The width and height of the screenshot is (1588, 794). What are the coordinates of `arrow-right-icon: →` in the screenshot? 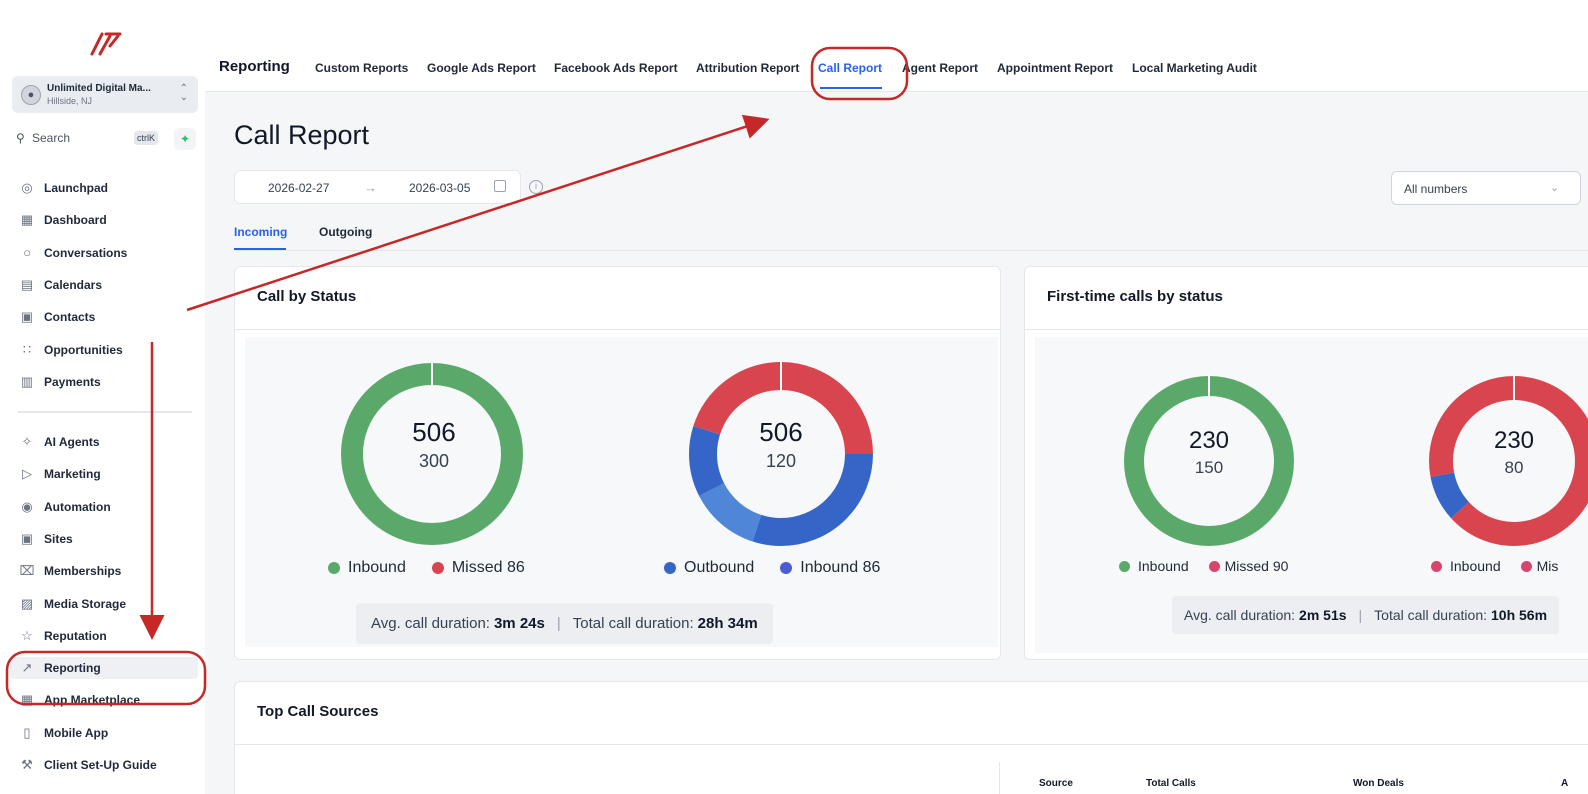 It's located at (370, 187).